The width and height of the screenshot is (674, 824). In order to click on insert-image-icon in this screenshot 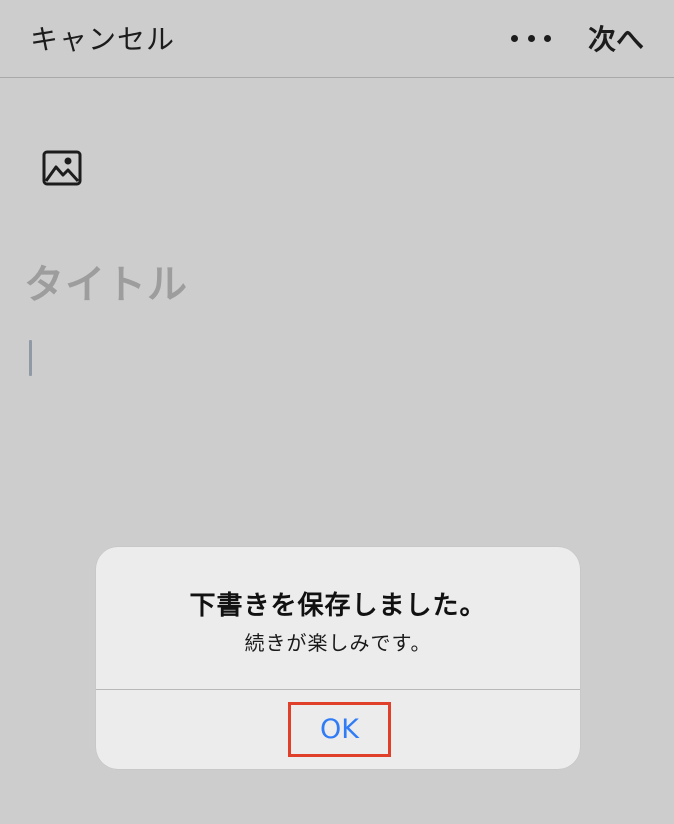, I will do `click(62, 168)`.